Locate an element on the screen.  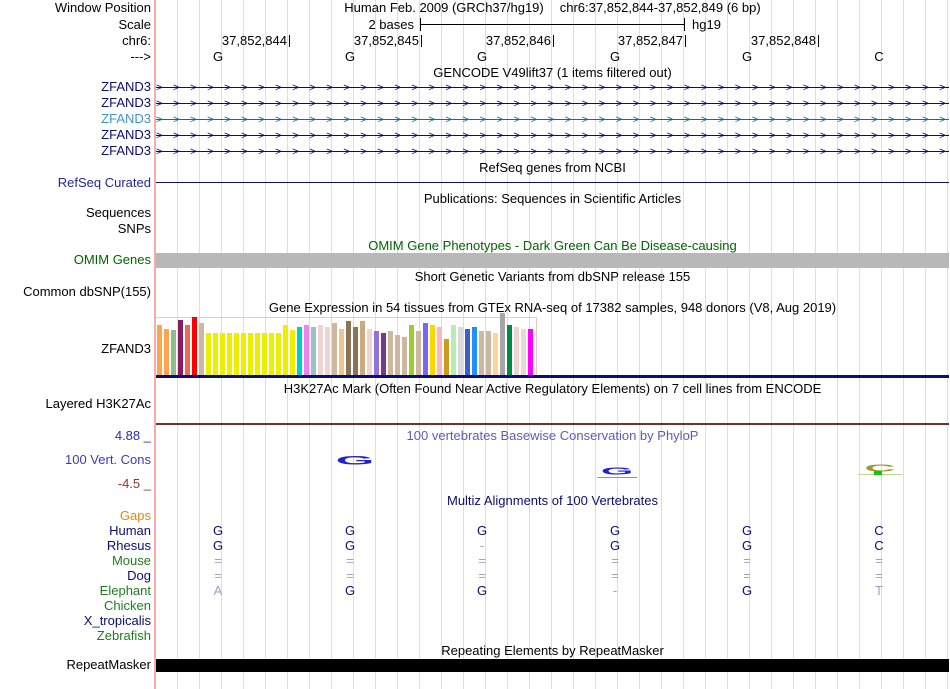
species-label: Gaps is located at coordinates (75, 515).